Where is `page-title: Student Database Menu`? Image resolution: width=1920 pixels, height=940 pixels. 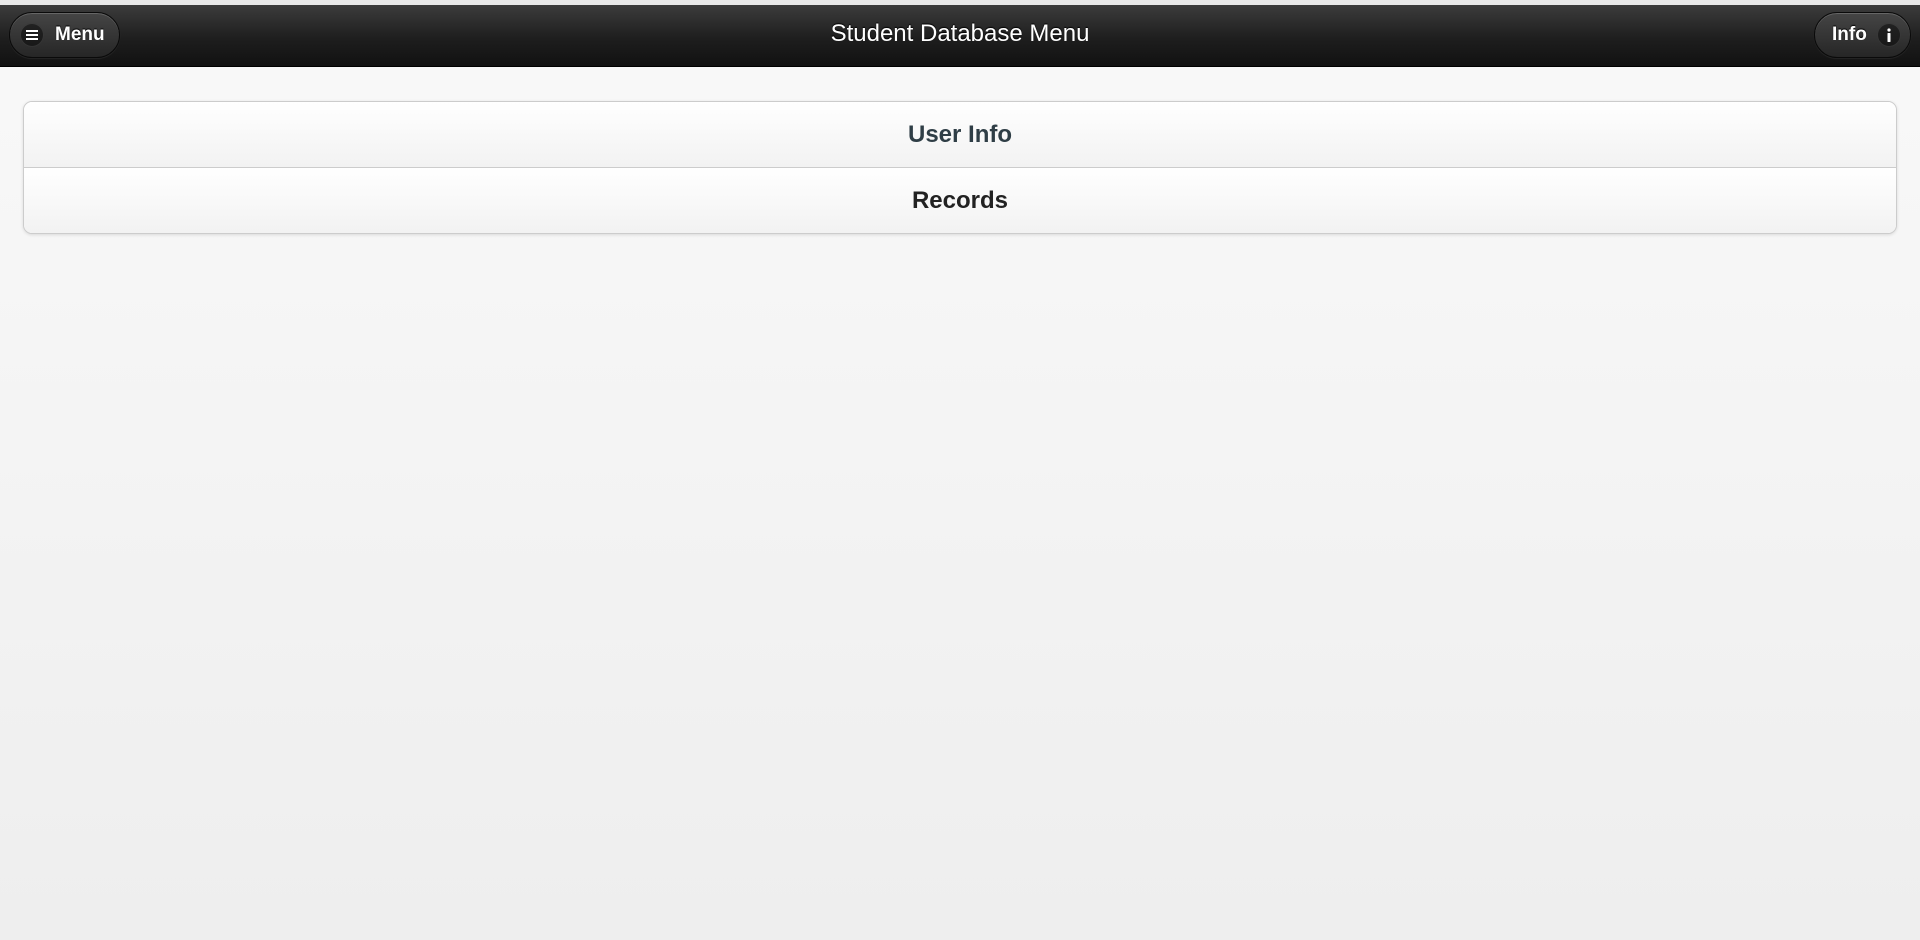 page-title: Student Database Menu is located at coordinates (960, 33).